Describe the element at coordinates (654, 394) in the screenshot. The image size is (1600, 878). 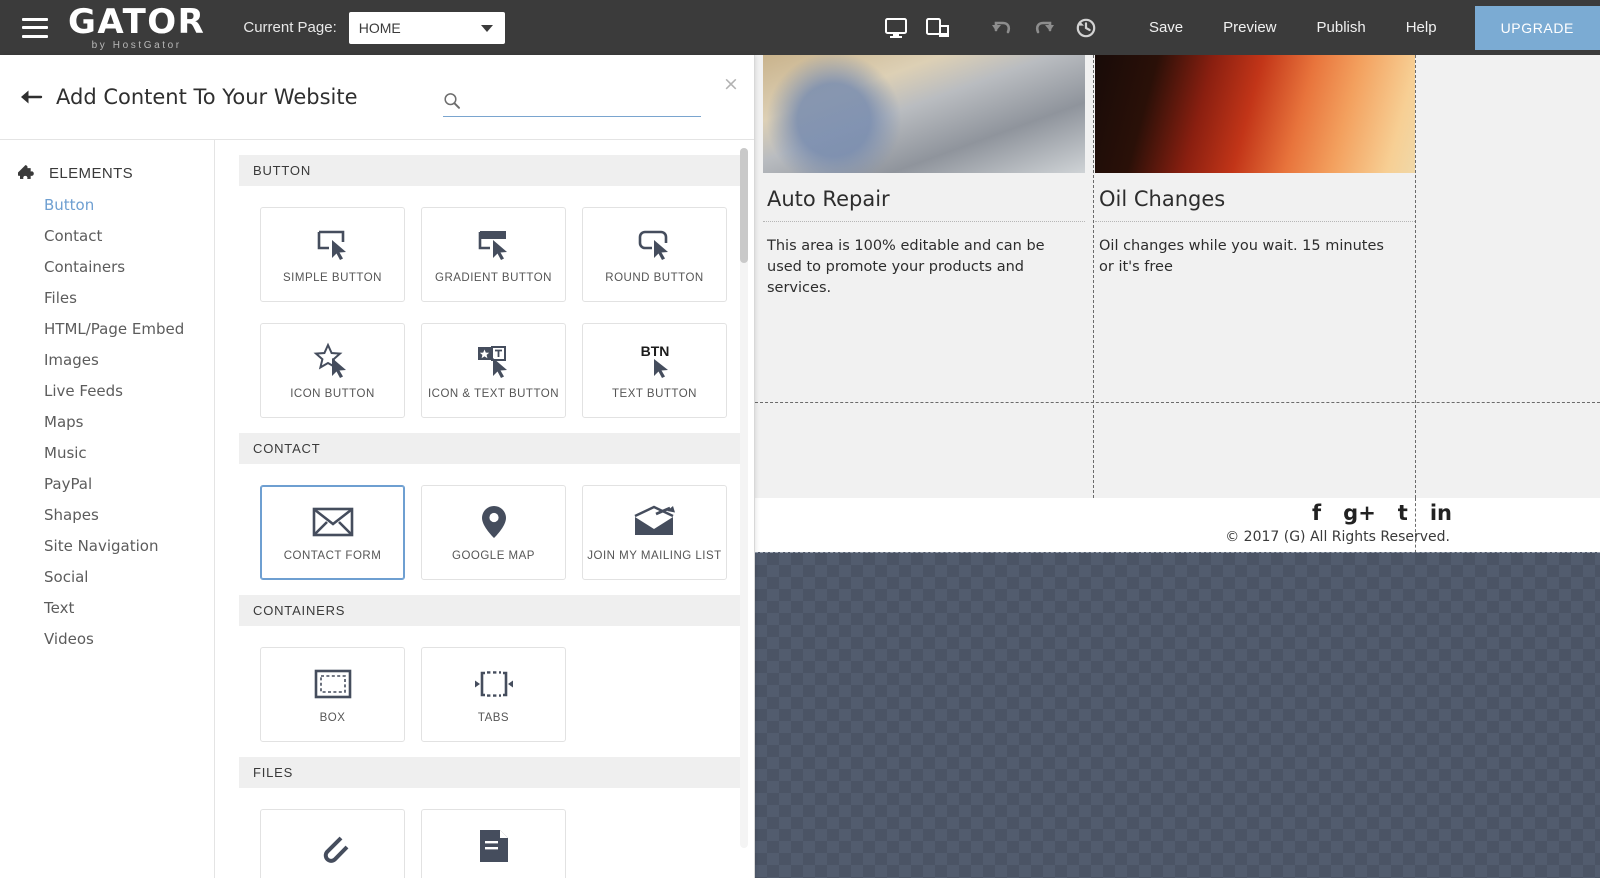
I see `element-card-label: TEXT BUTTON` at that location.